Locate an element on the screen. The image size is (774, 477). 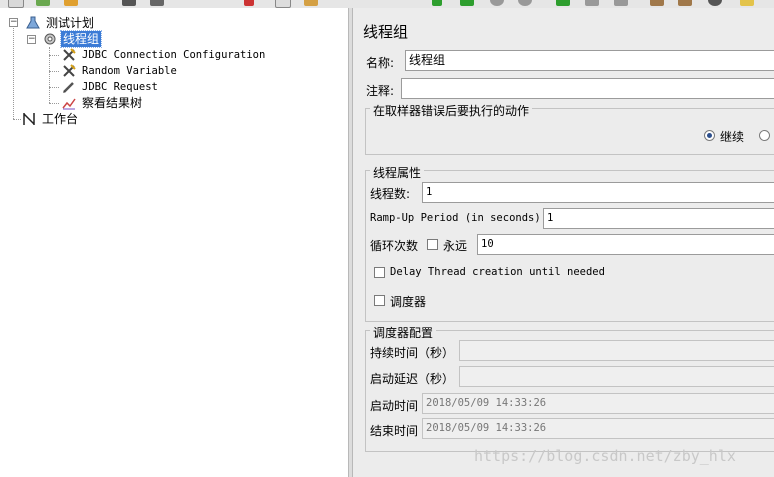
tree-node-label: 工作台 is located at coordinates (60, 119).